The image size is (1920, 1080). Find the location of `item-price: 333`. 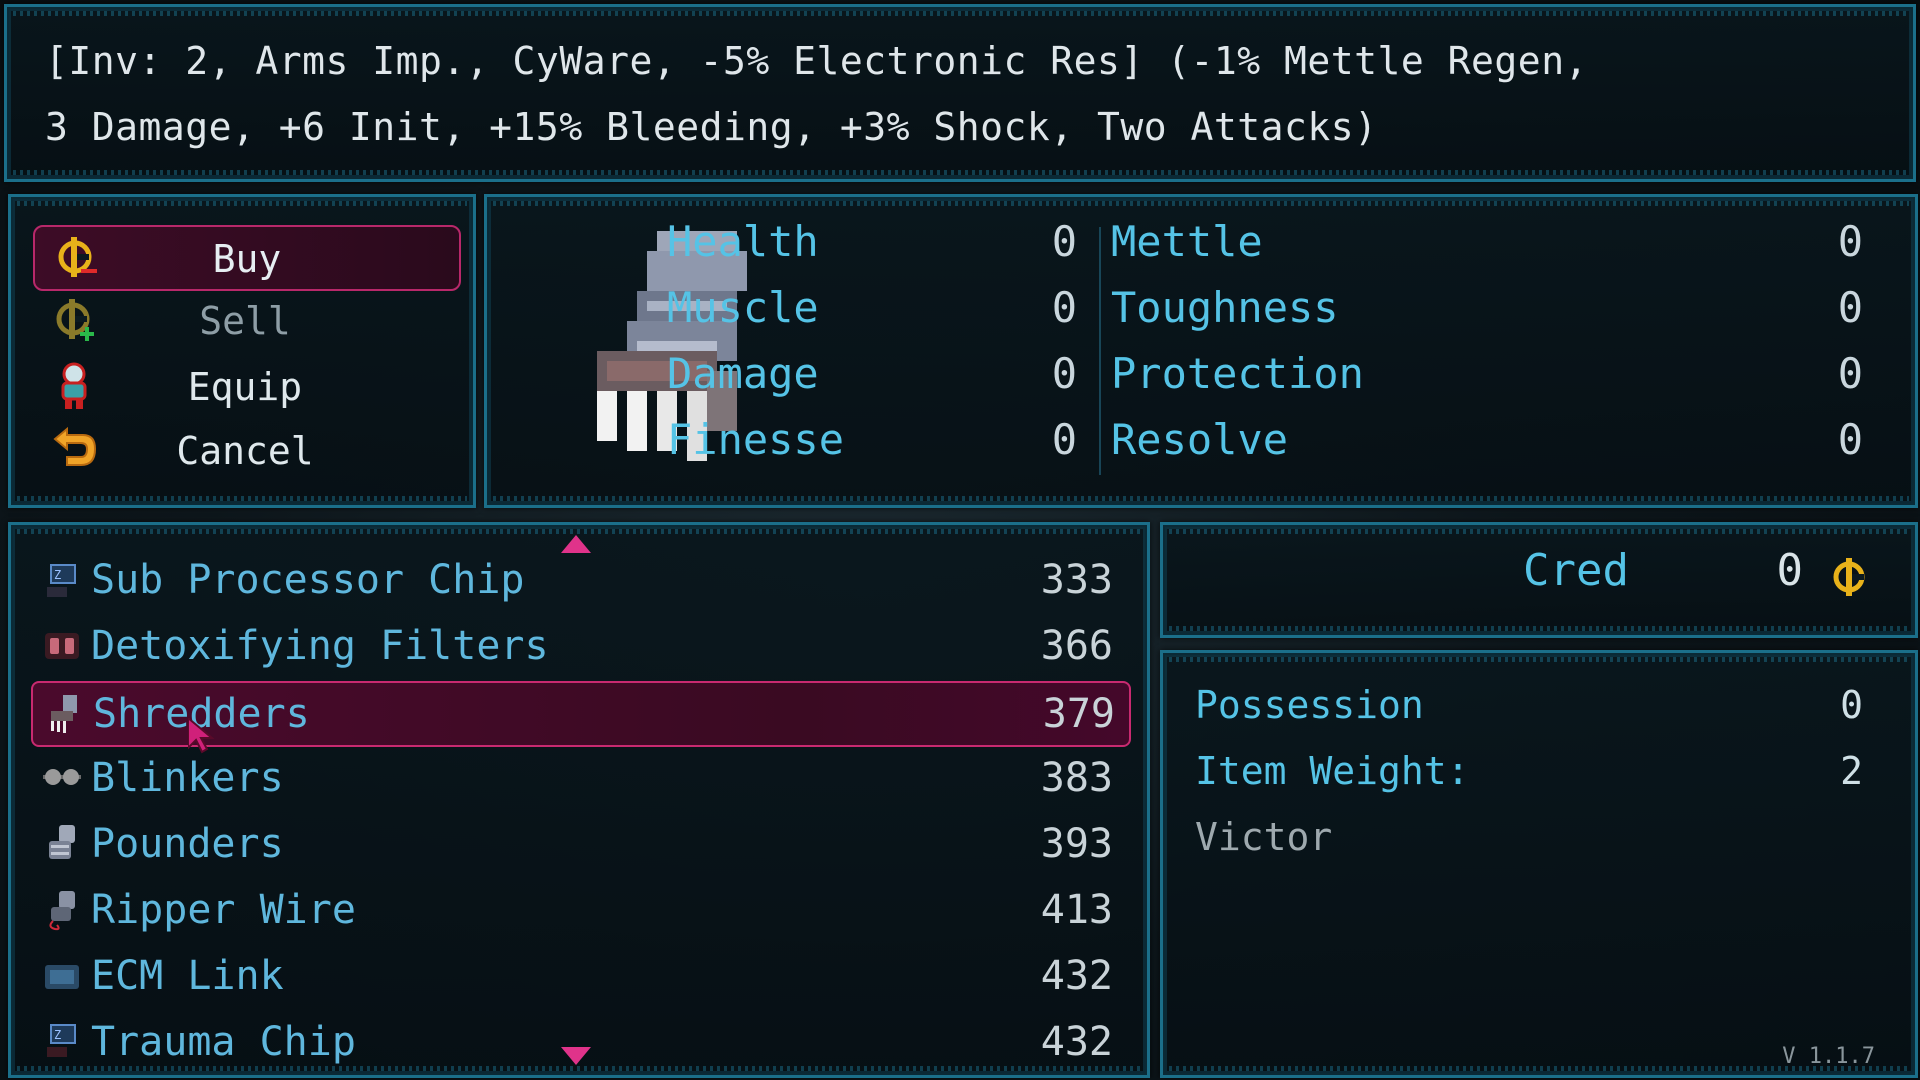

item-price: 333 is located at coordinates (1076, 580).